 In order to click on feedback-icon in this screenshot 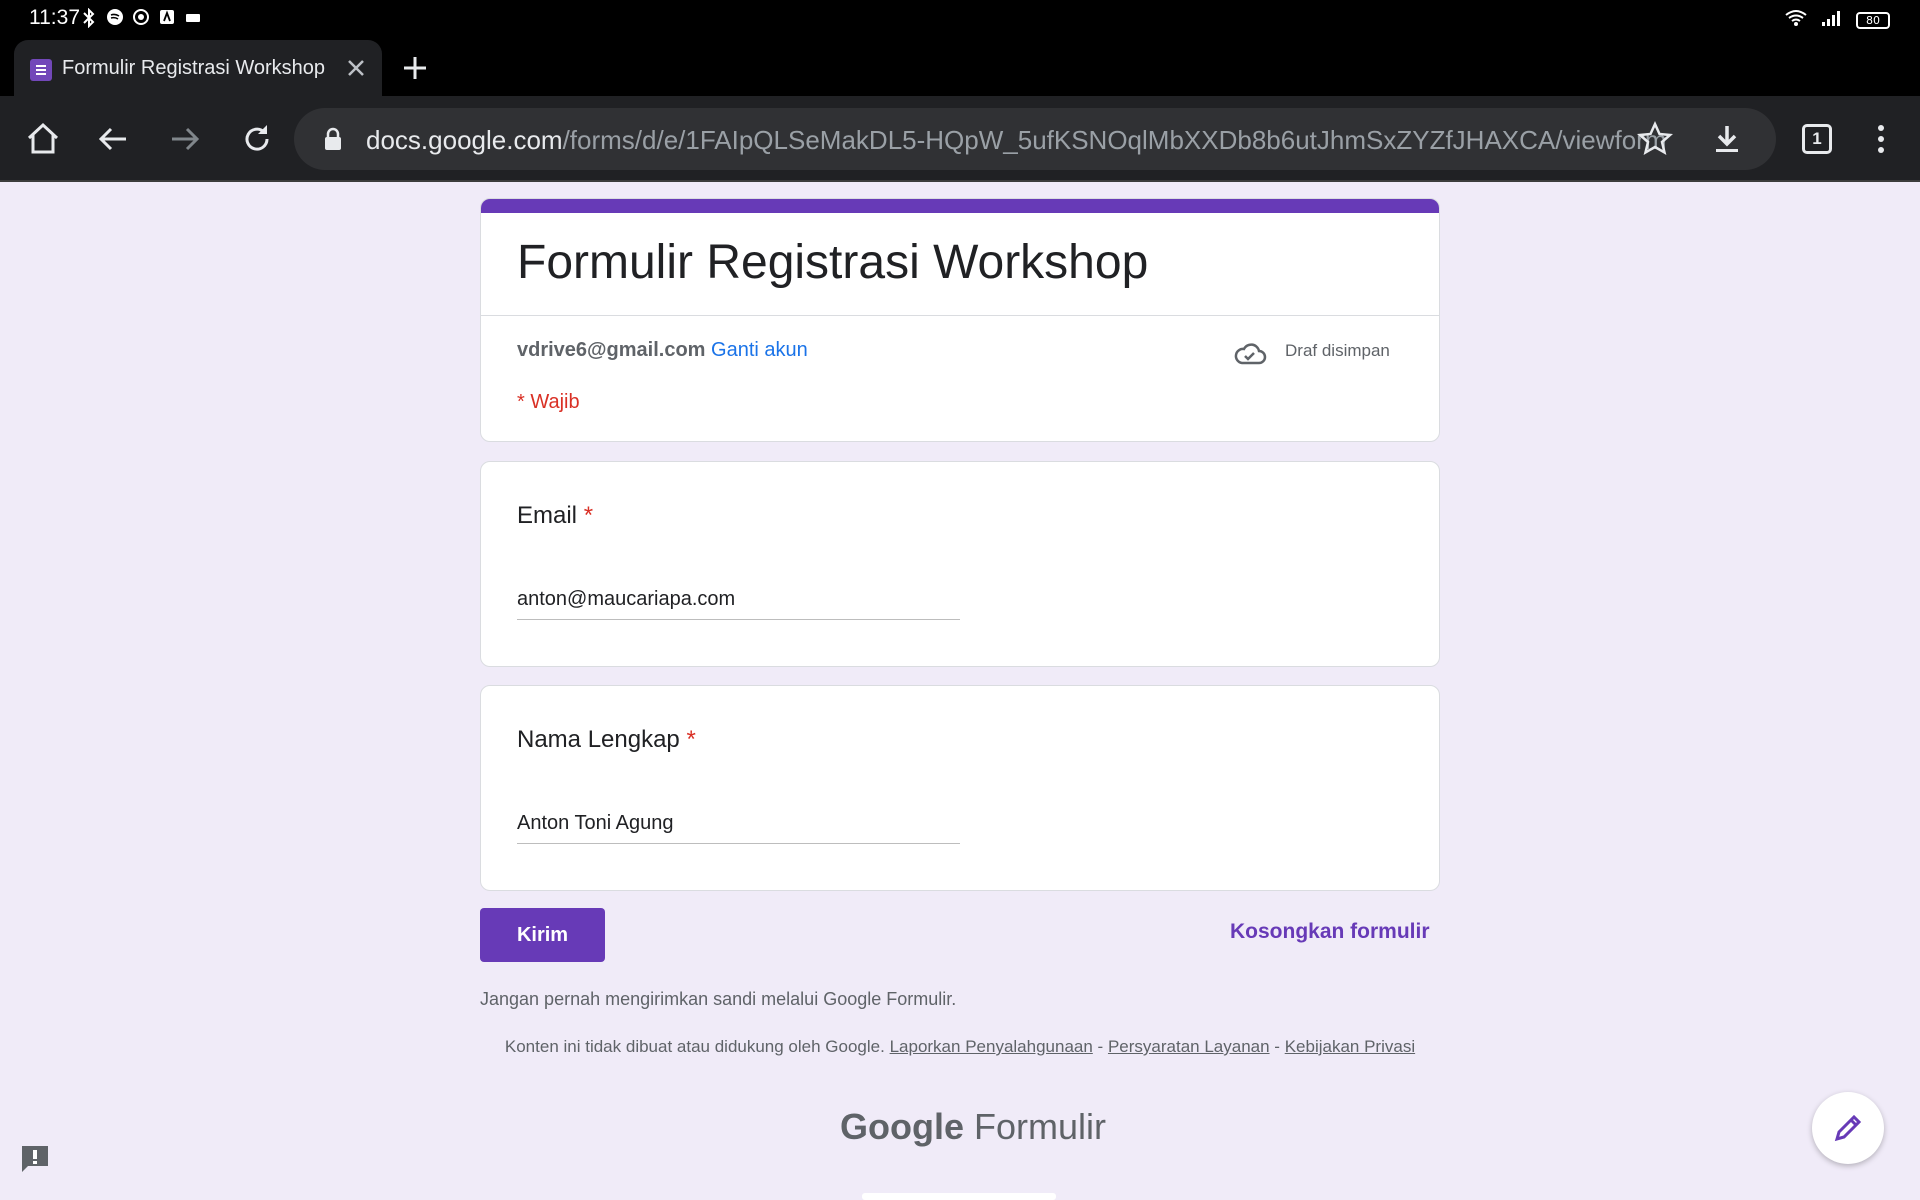, I will do `click(35, 1159)`.